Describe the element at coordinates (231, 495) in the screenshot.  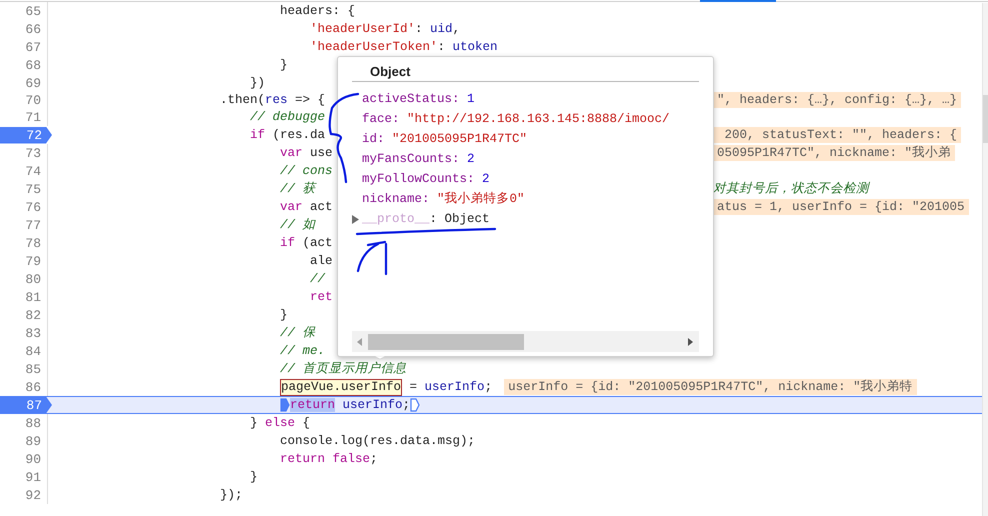
I see `code-line: });` at that location.